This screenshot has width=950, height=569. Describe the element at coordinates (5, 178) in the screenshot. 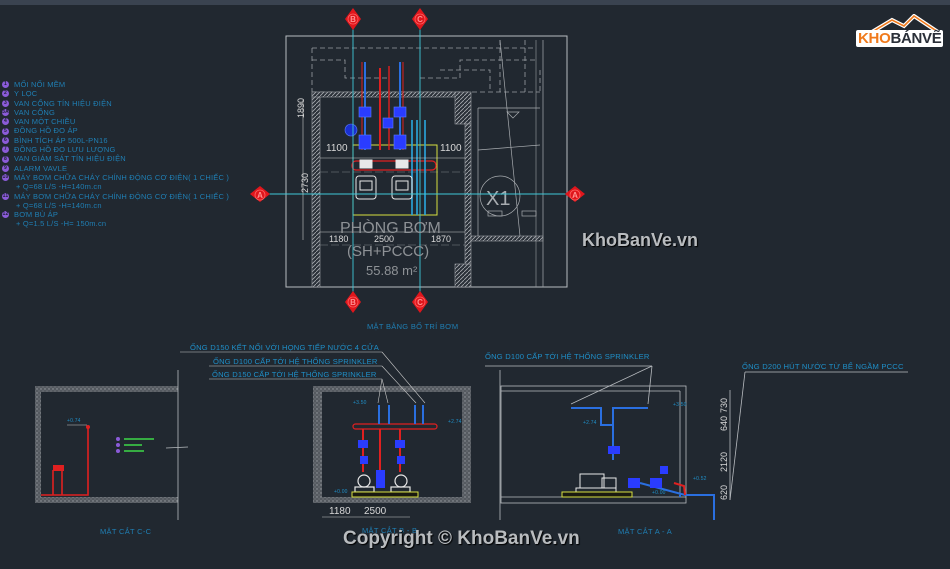

I see `legend-number: 10` at that location.